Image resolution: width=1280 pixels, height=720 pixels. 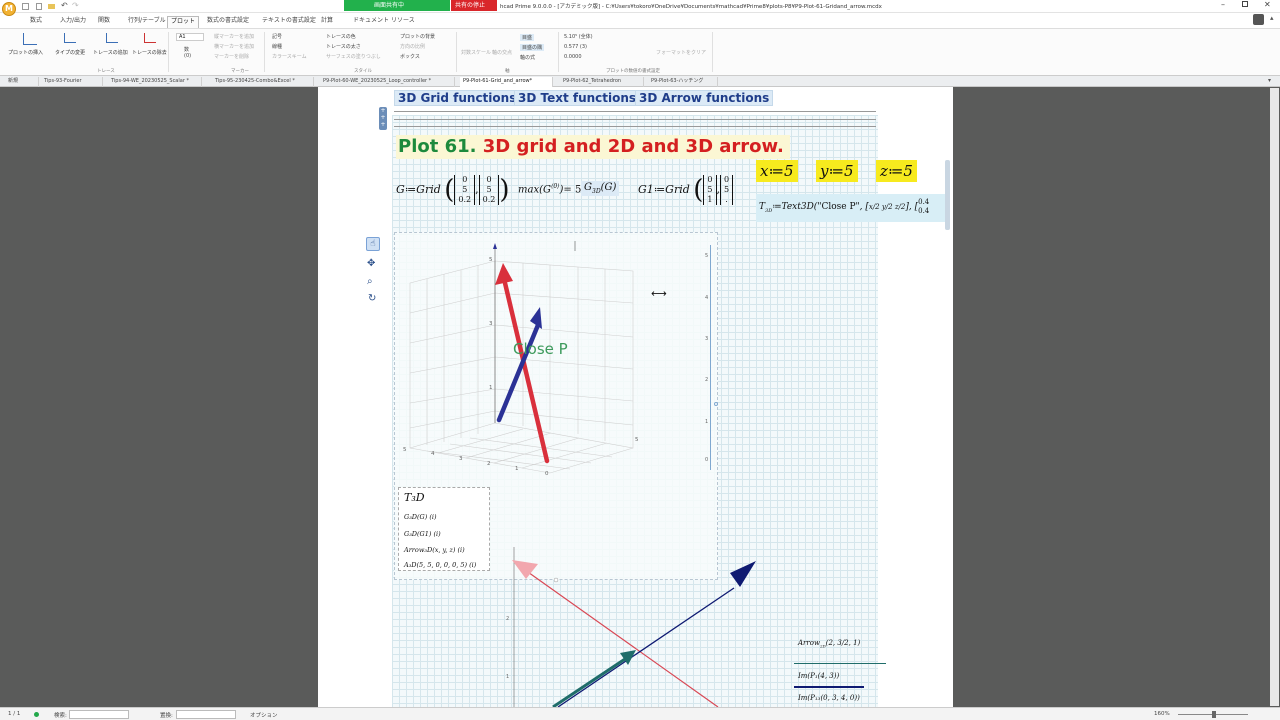 What do you see at coordinates (704, 98) in the screenshot?
I see `link-3d-arrow: 3D Arrow functions` at bounding box center [704, 98].